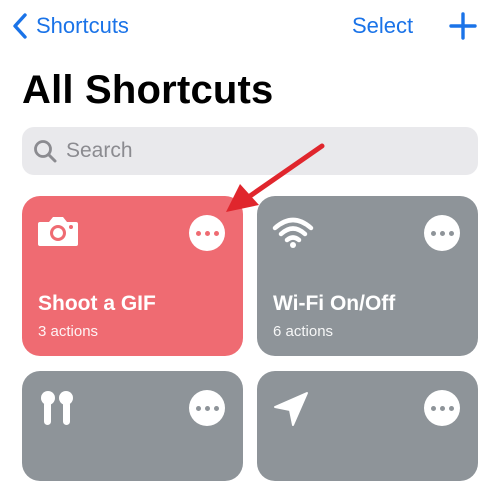 Image resolution: width=500 pixels, height=481 pixels. I want to click on select-button: Select, so click(382, 26).